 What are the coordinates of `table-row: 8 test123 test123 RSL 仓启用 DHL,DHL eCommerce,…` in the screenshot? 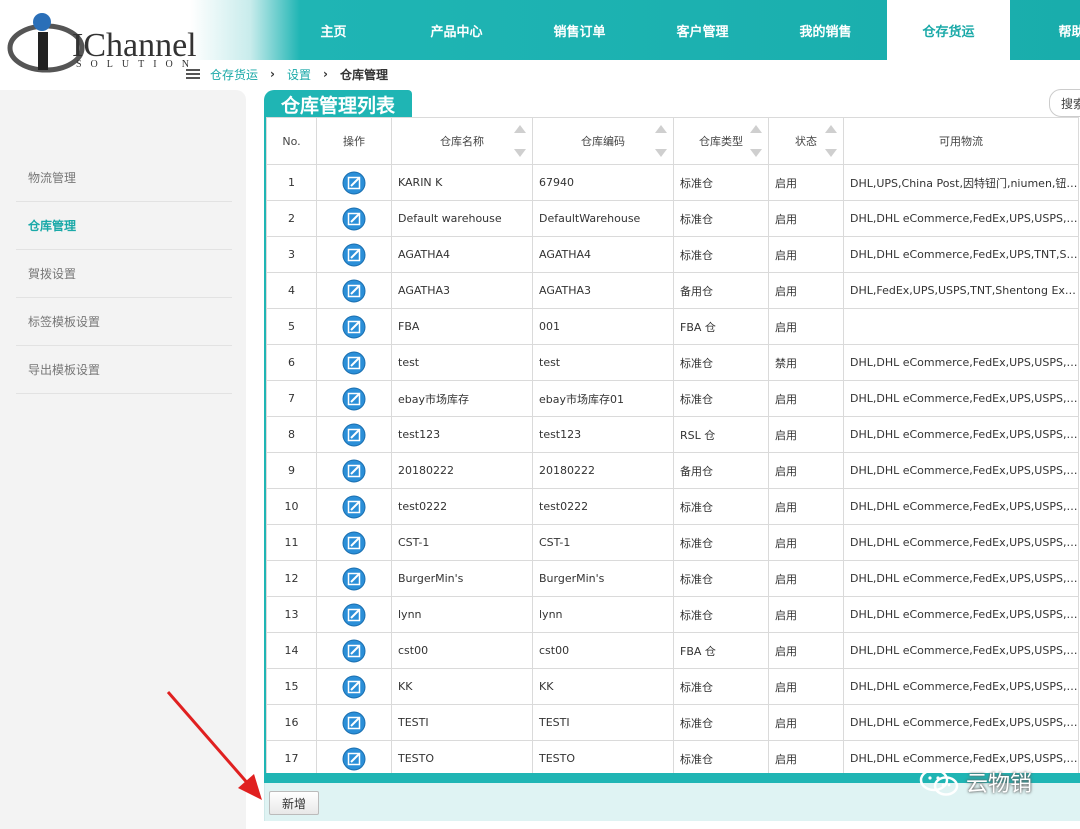 It's located at (672, 434).